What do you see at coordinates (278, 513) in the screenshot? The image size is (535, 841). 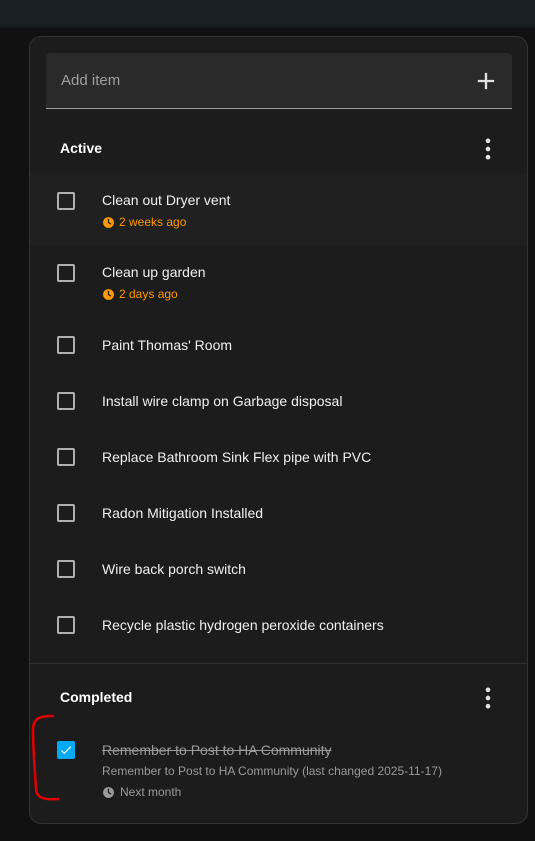 I see `list-item: Radon Mitigation Installed` at bounding box center [278, 513].